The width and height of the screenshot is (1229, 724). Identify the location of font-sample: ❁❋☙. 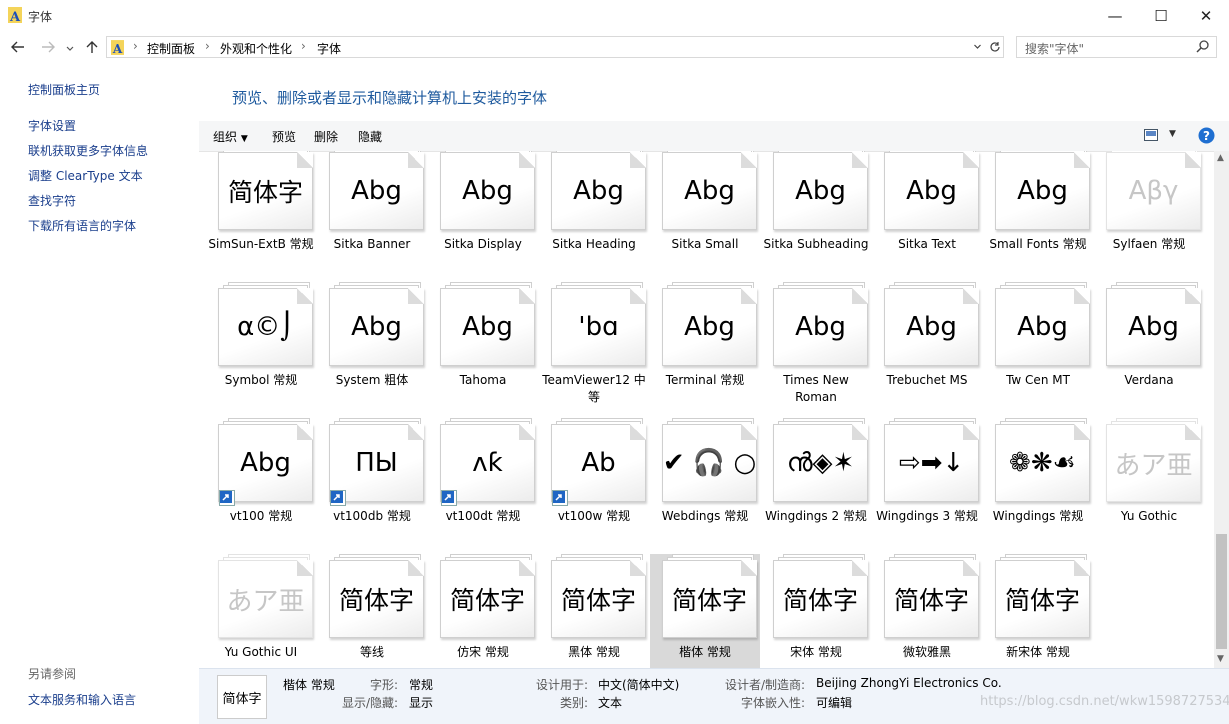
(1042, 463).